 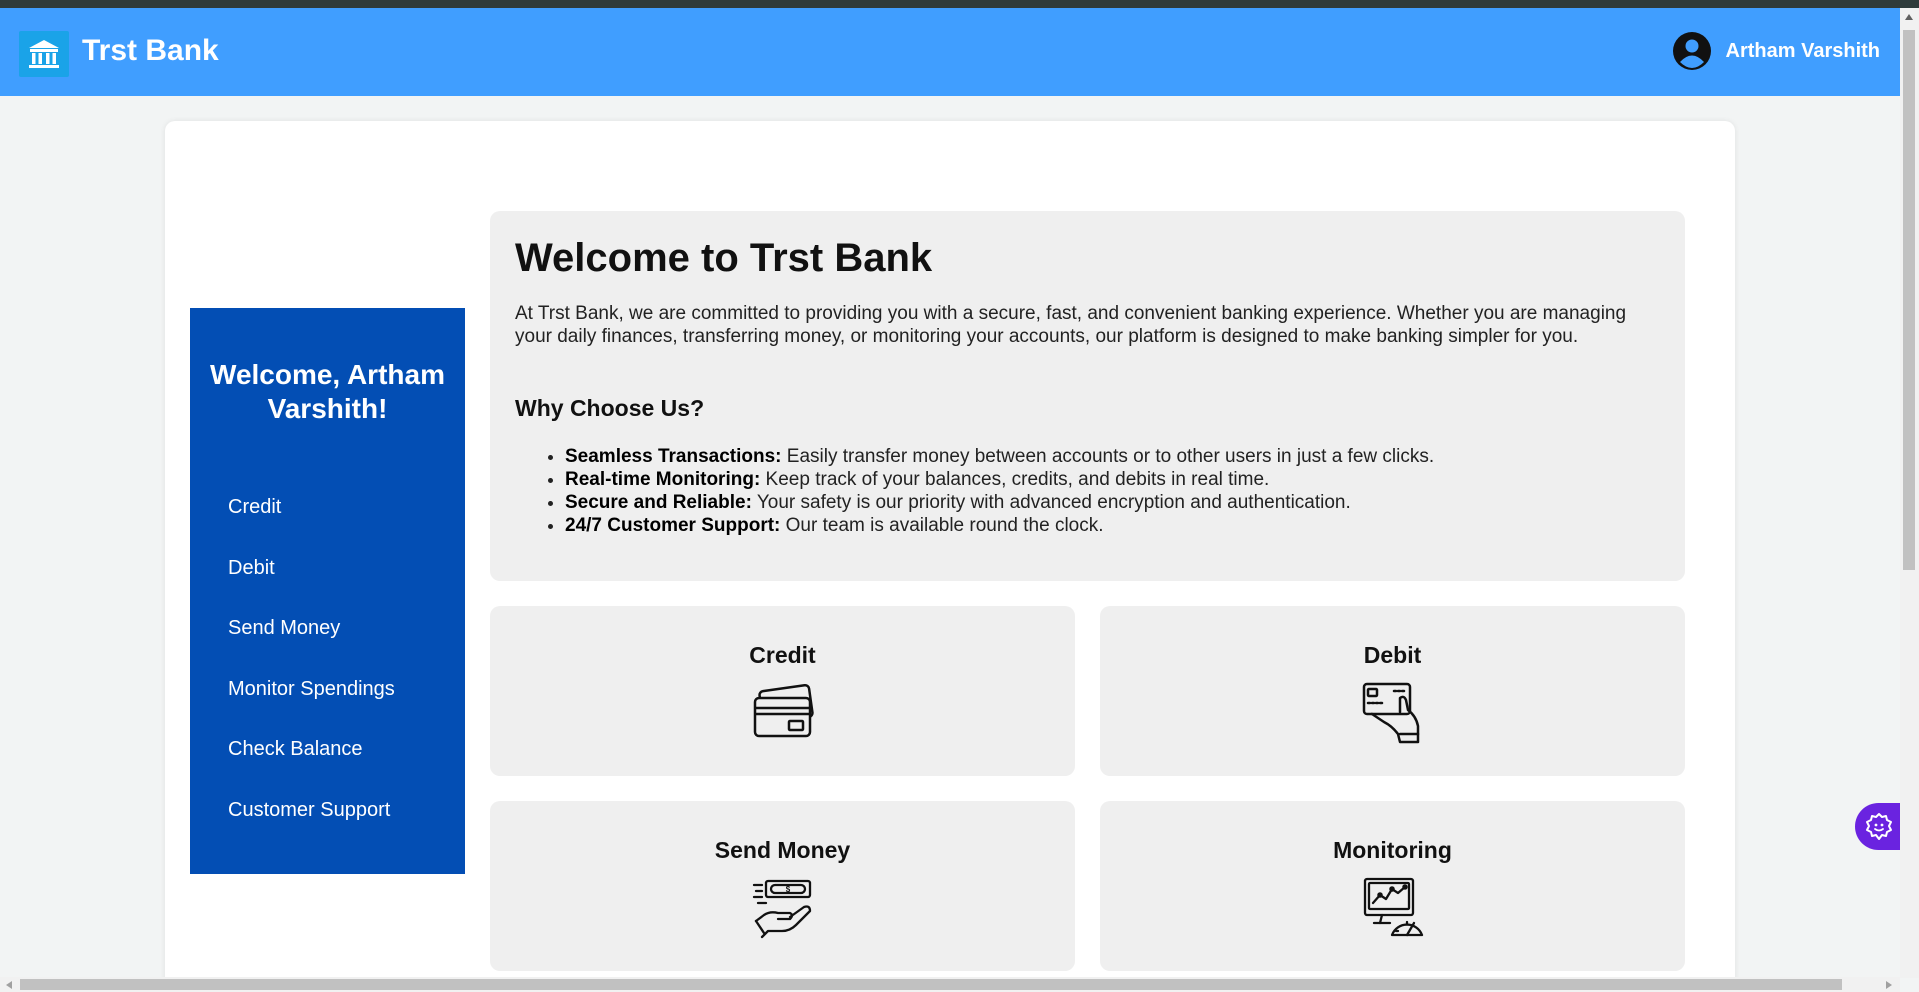 What do you see at coordinates (942, 525) in the screenshot?
I see `feature-text: Our team is available round the clock.` at bounding box center [942, 525].